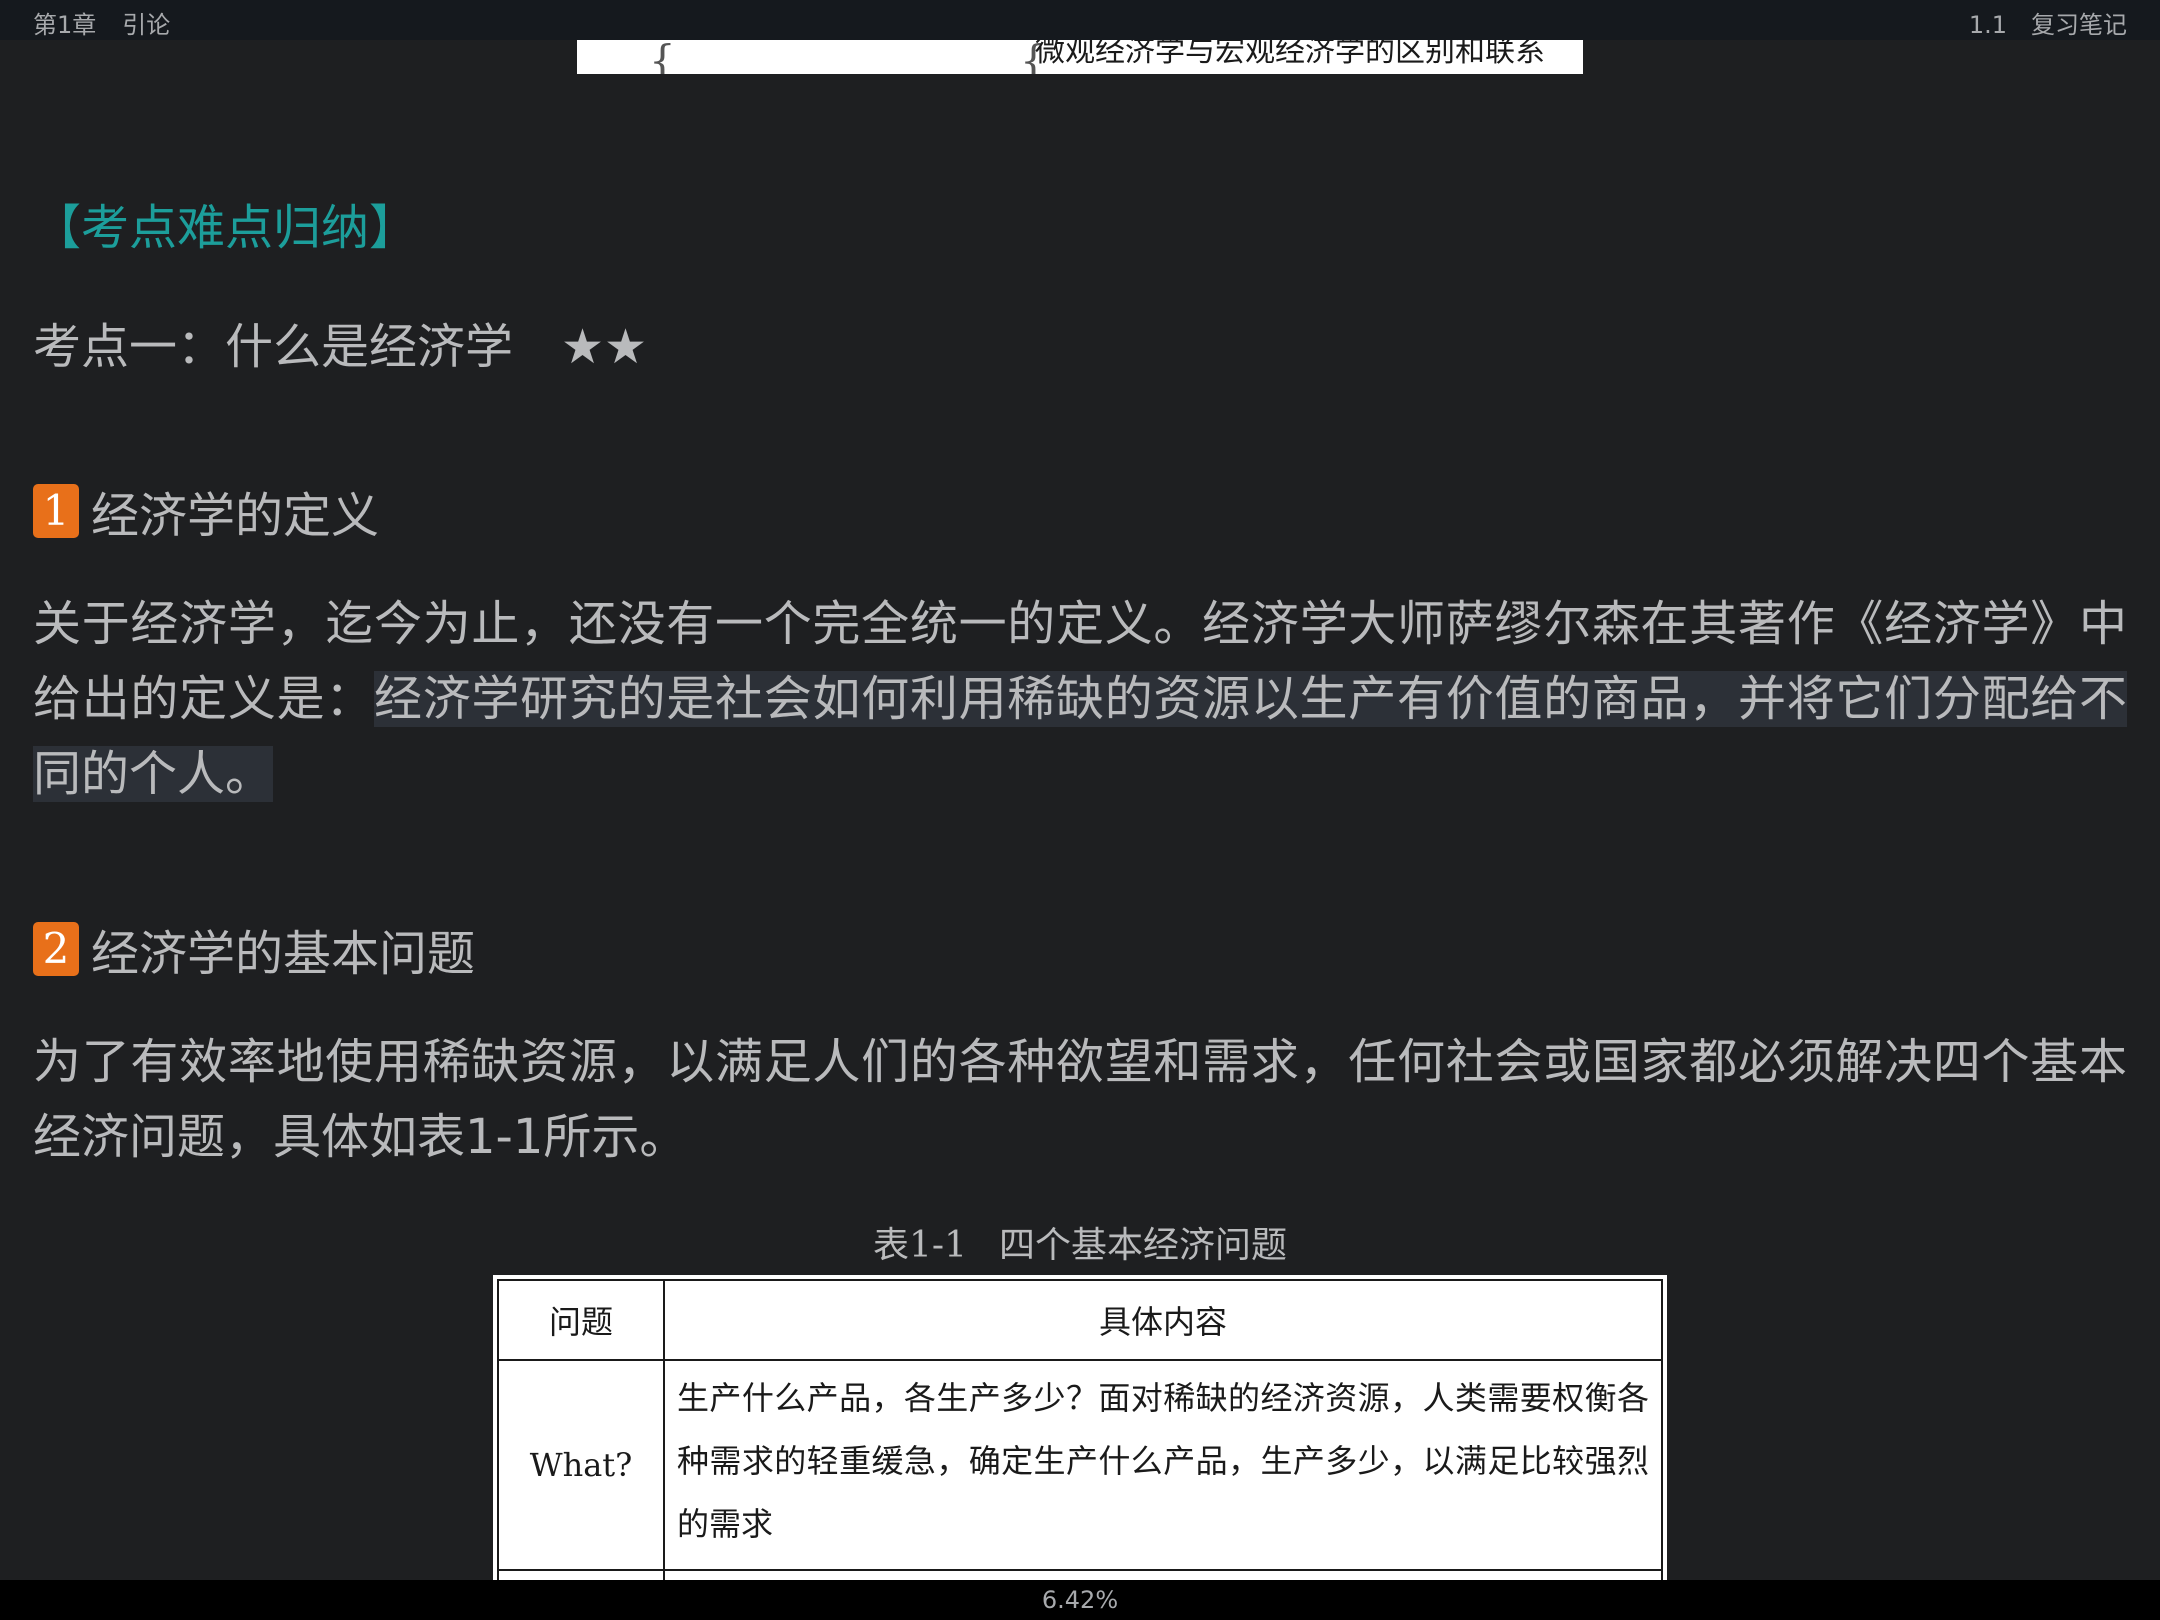 This screenshot has width=2160, height=1620. What do you see at coordinates (581, 1465) in the screenshot?
I see `table-cell-question: What?` at bounding box center [581, 1465].